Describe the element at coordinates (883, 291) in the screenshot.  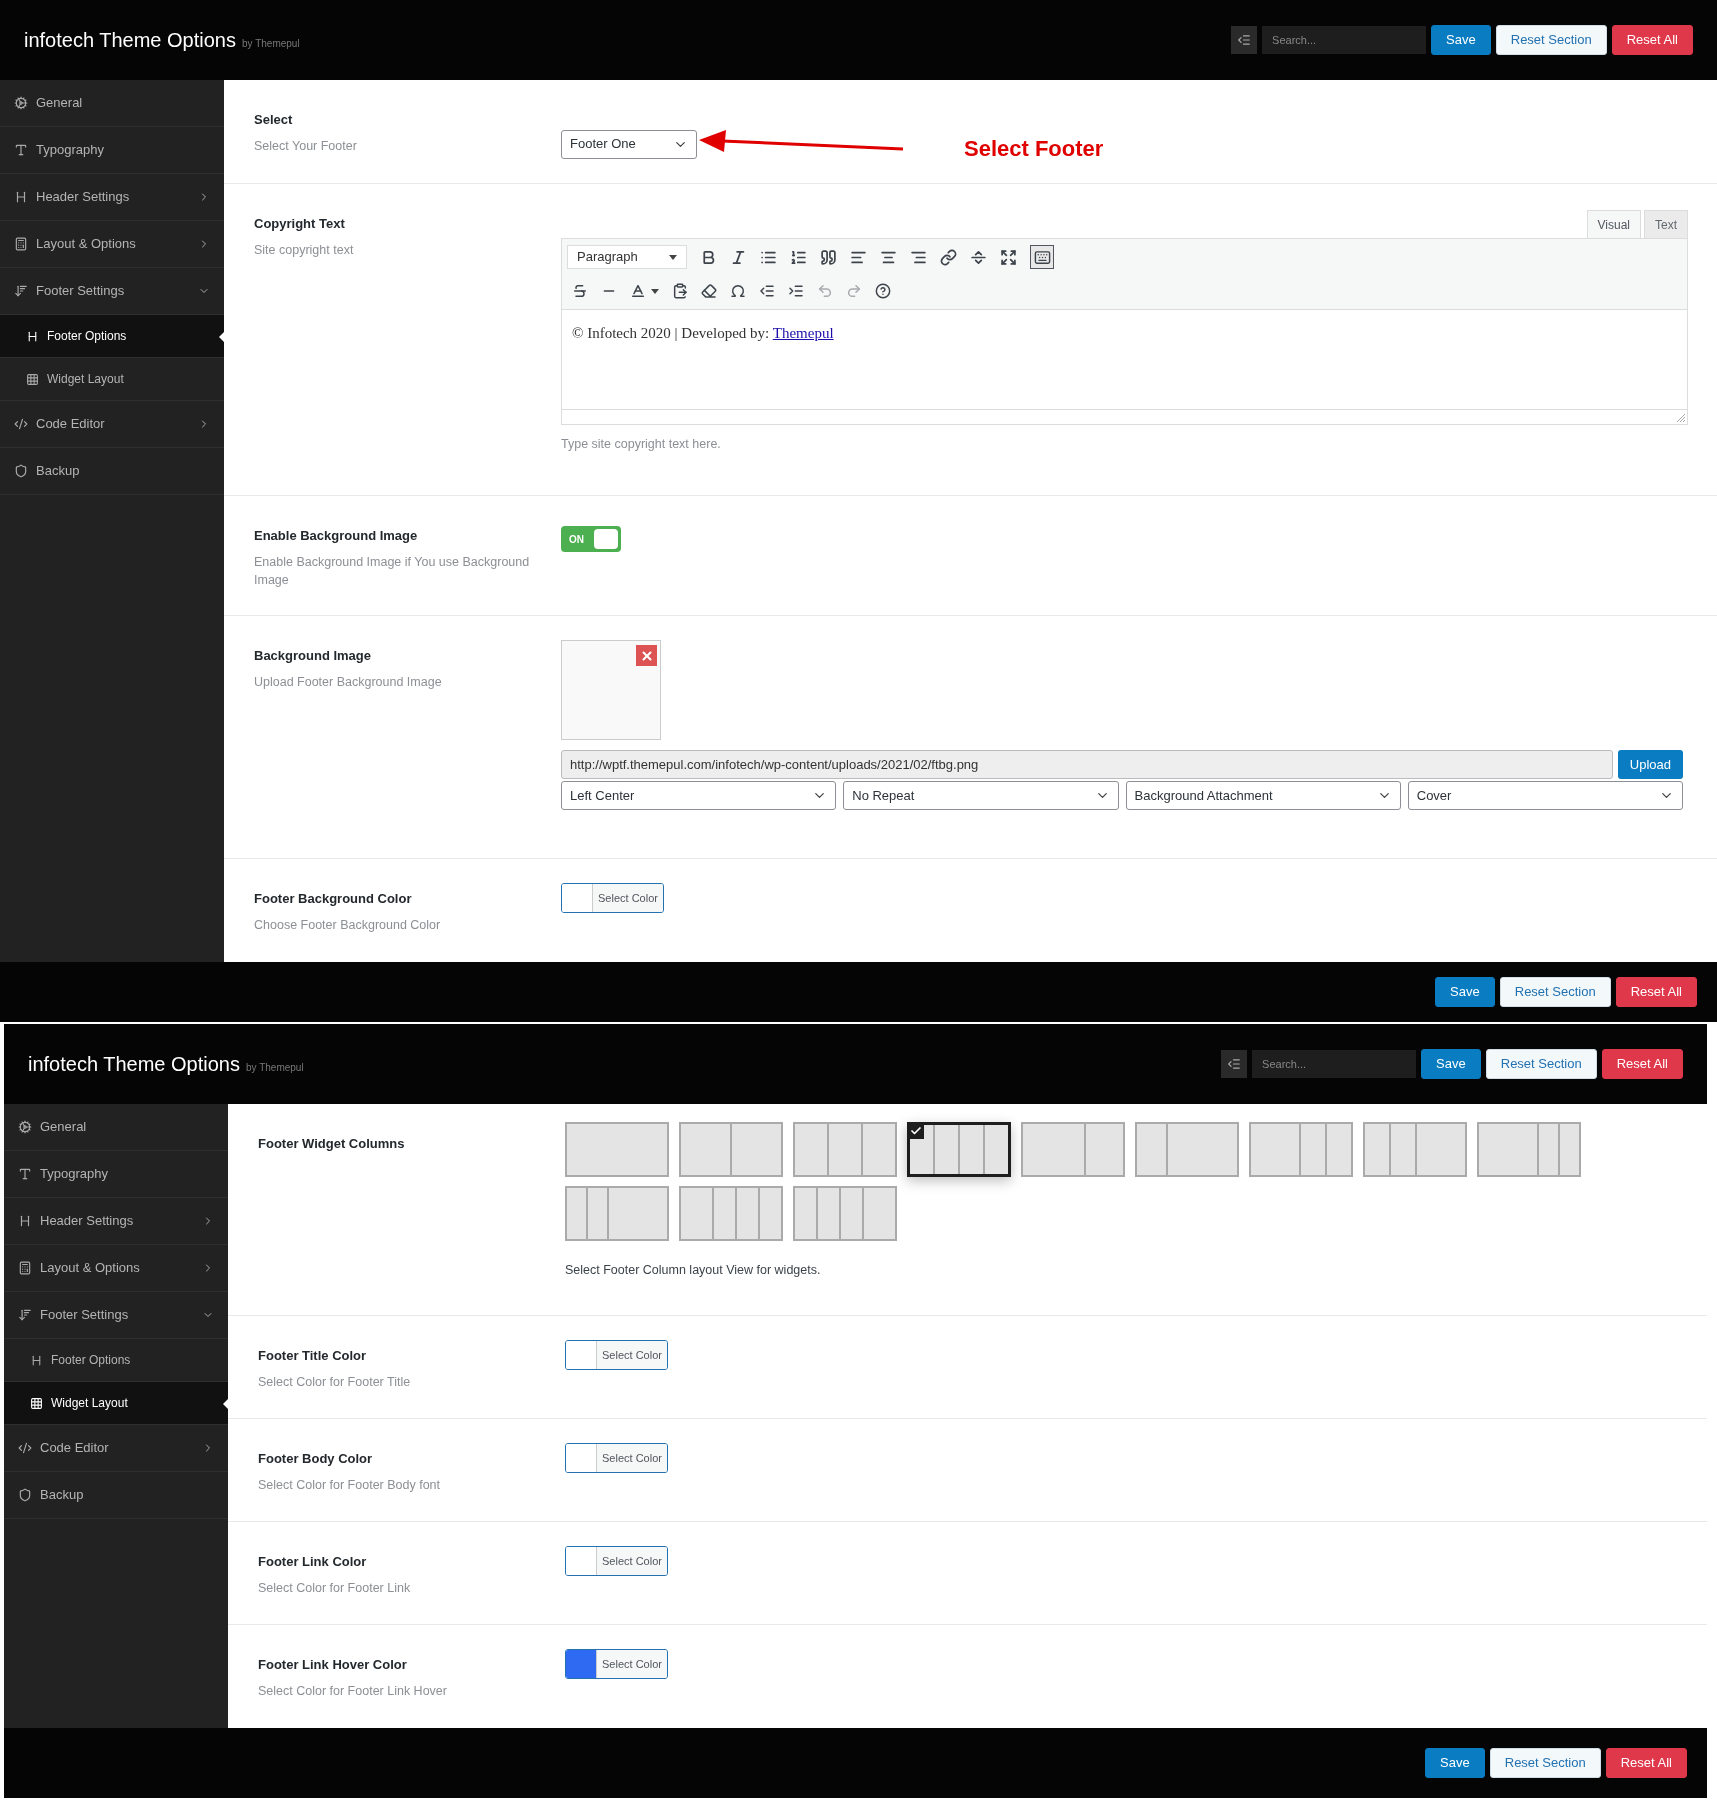
I see `help-icon` at that location.